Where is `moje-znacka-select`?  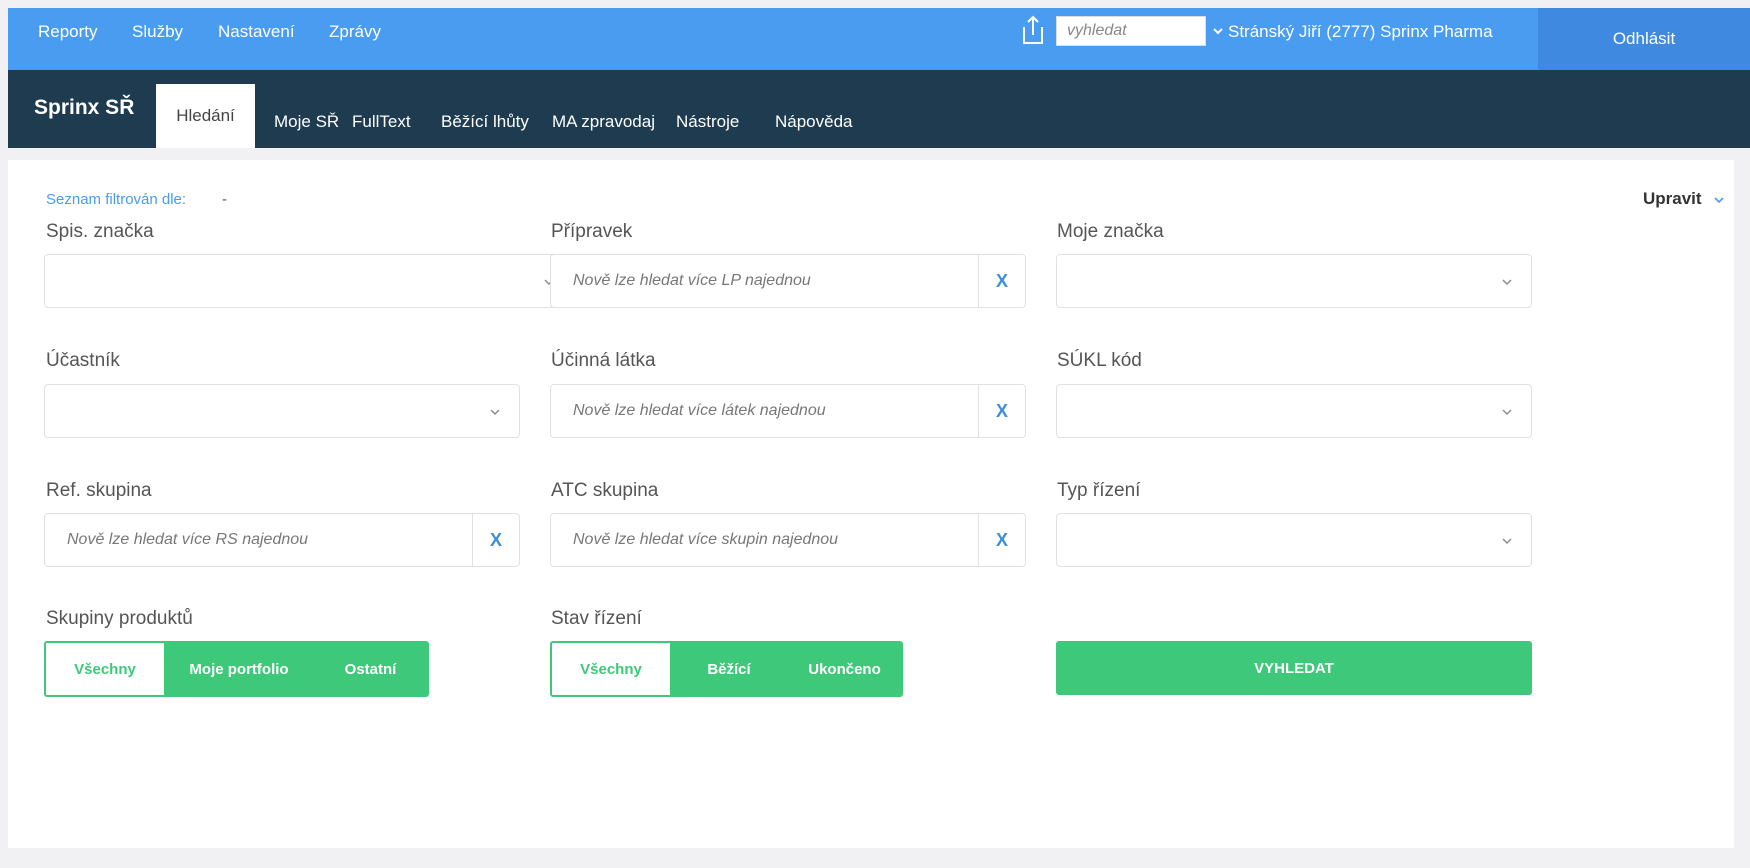
moje-znacka-select is located at coordinates (1294, 281).